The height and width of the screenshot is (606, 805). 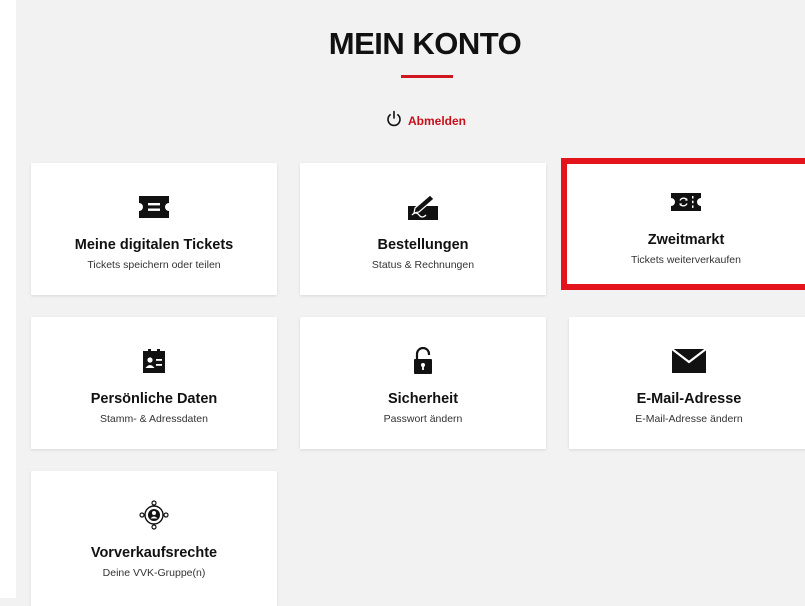 What do you see at coordinates (423, 207) in the screenshot?
I see `signature-icon` at bounding box center [423, 207].